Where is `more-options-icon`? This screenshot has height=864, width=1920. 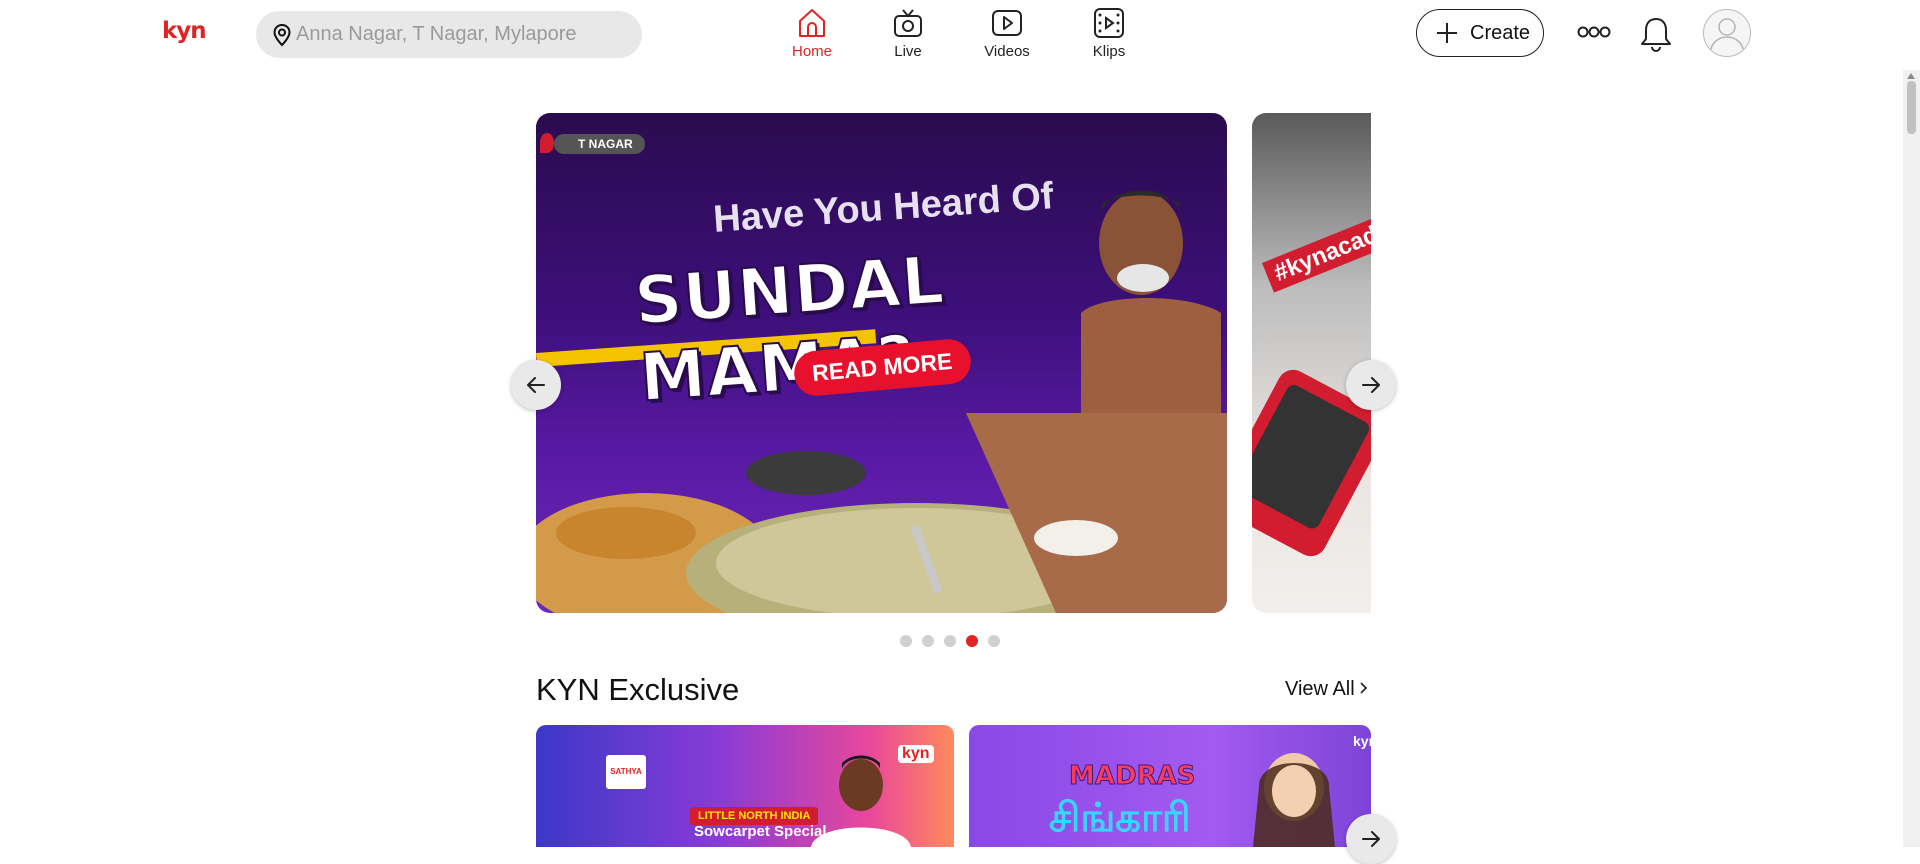 more-options-icon is located at coordinates (1594, 32).